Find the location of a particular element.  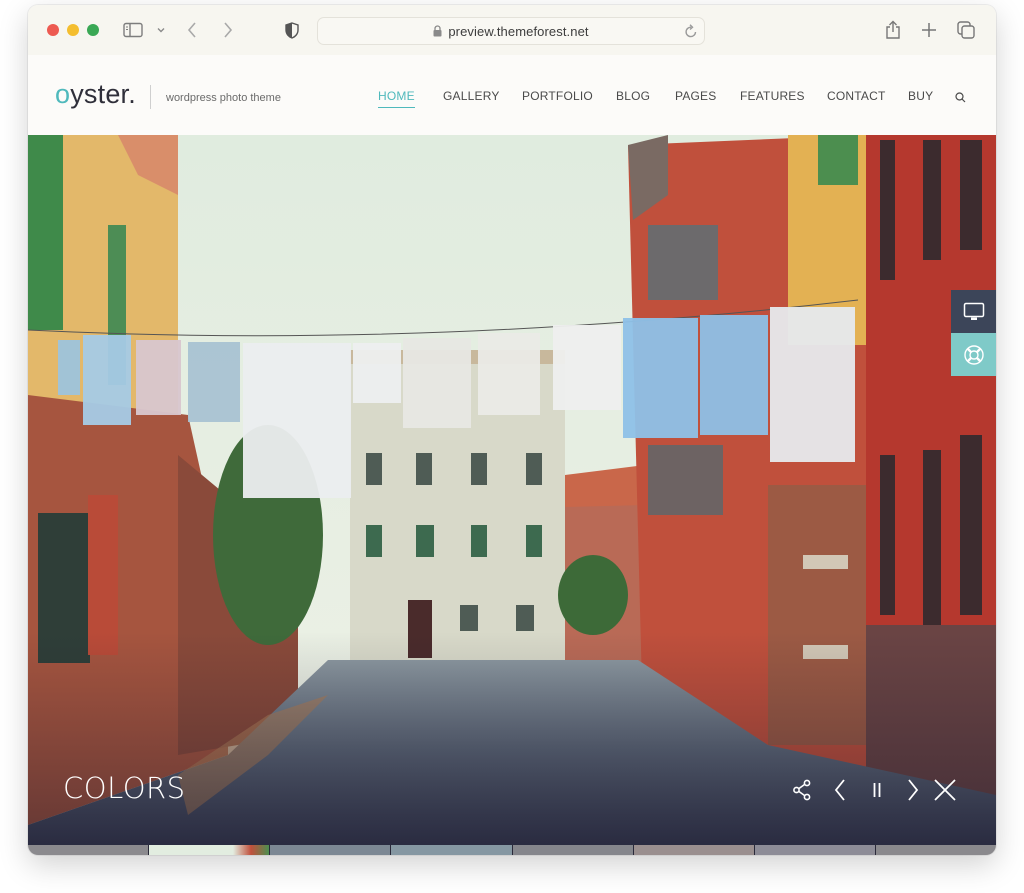

search-button is located at coordinates (960, 99).